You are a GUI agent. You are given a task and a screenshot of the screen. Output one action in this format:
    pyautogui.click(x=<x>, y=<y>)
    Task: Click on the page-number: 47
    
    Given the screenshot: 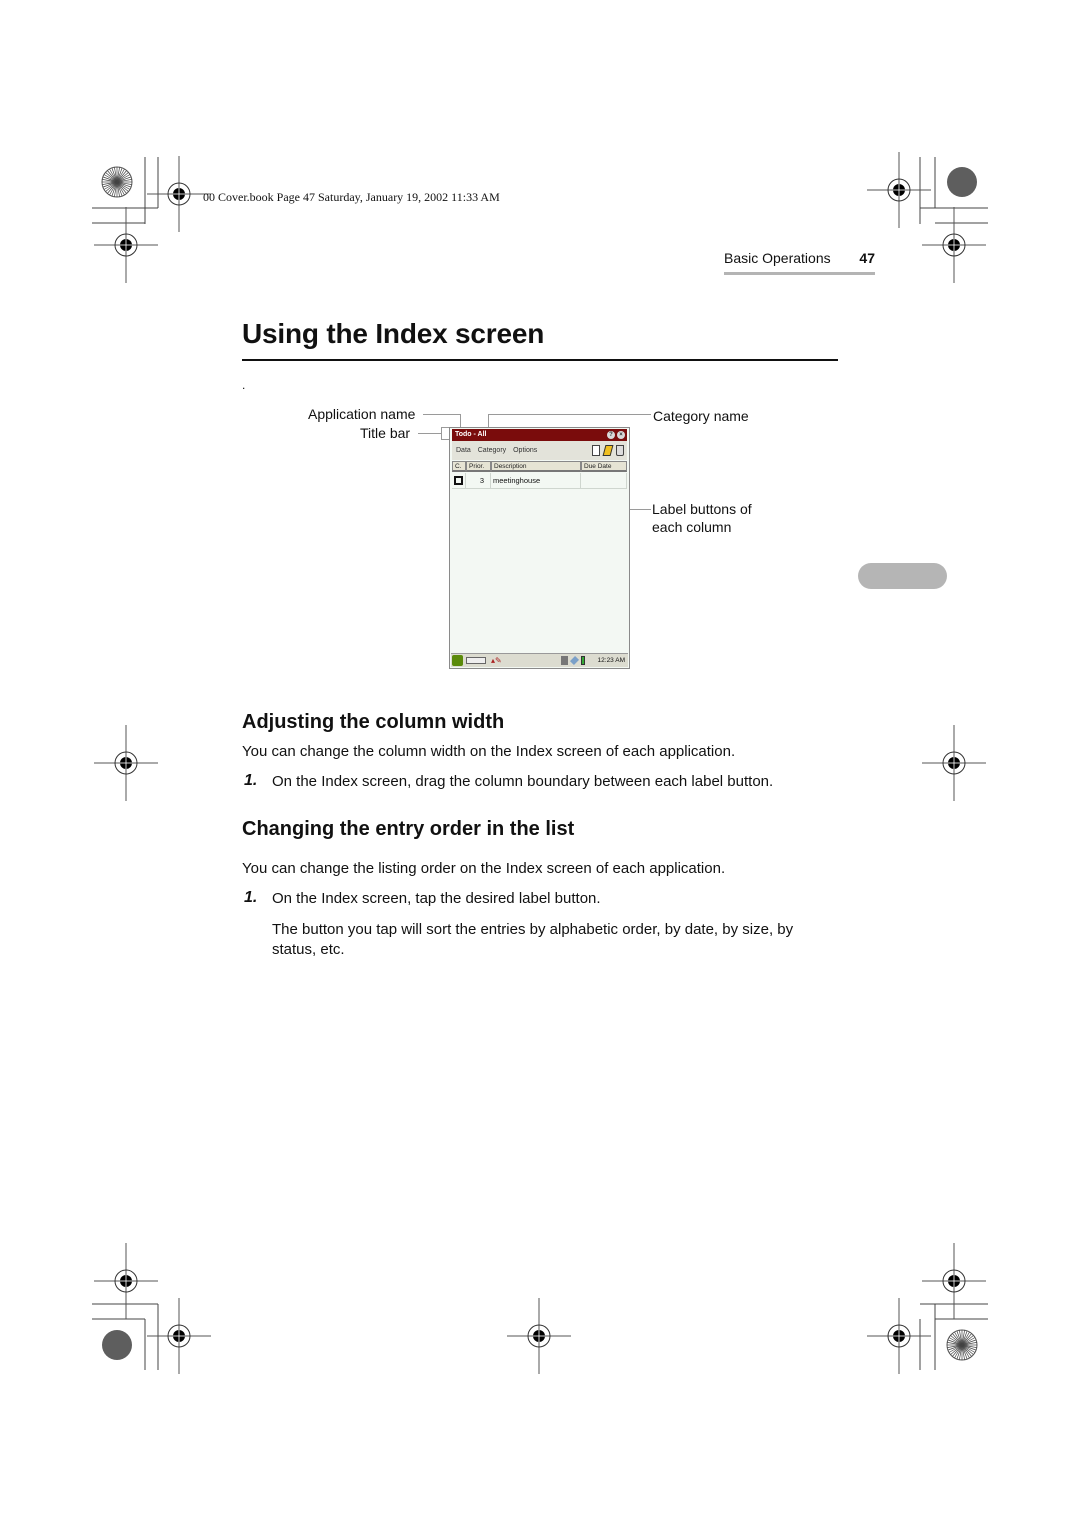 What is the action you would take?
    pyautogui.click(x=867, y=258)
    